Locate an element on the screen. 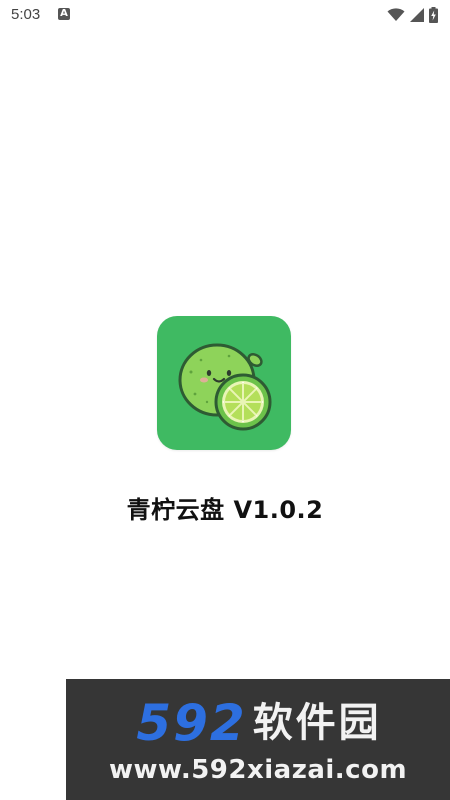 The width and height of the screenshot is (450, 800). watermark-banner: 592 软件园 www.592xiazai.com is located at coordinates (258, 739).